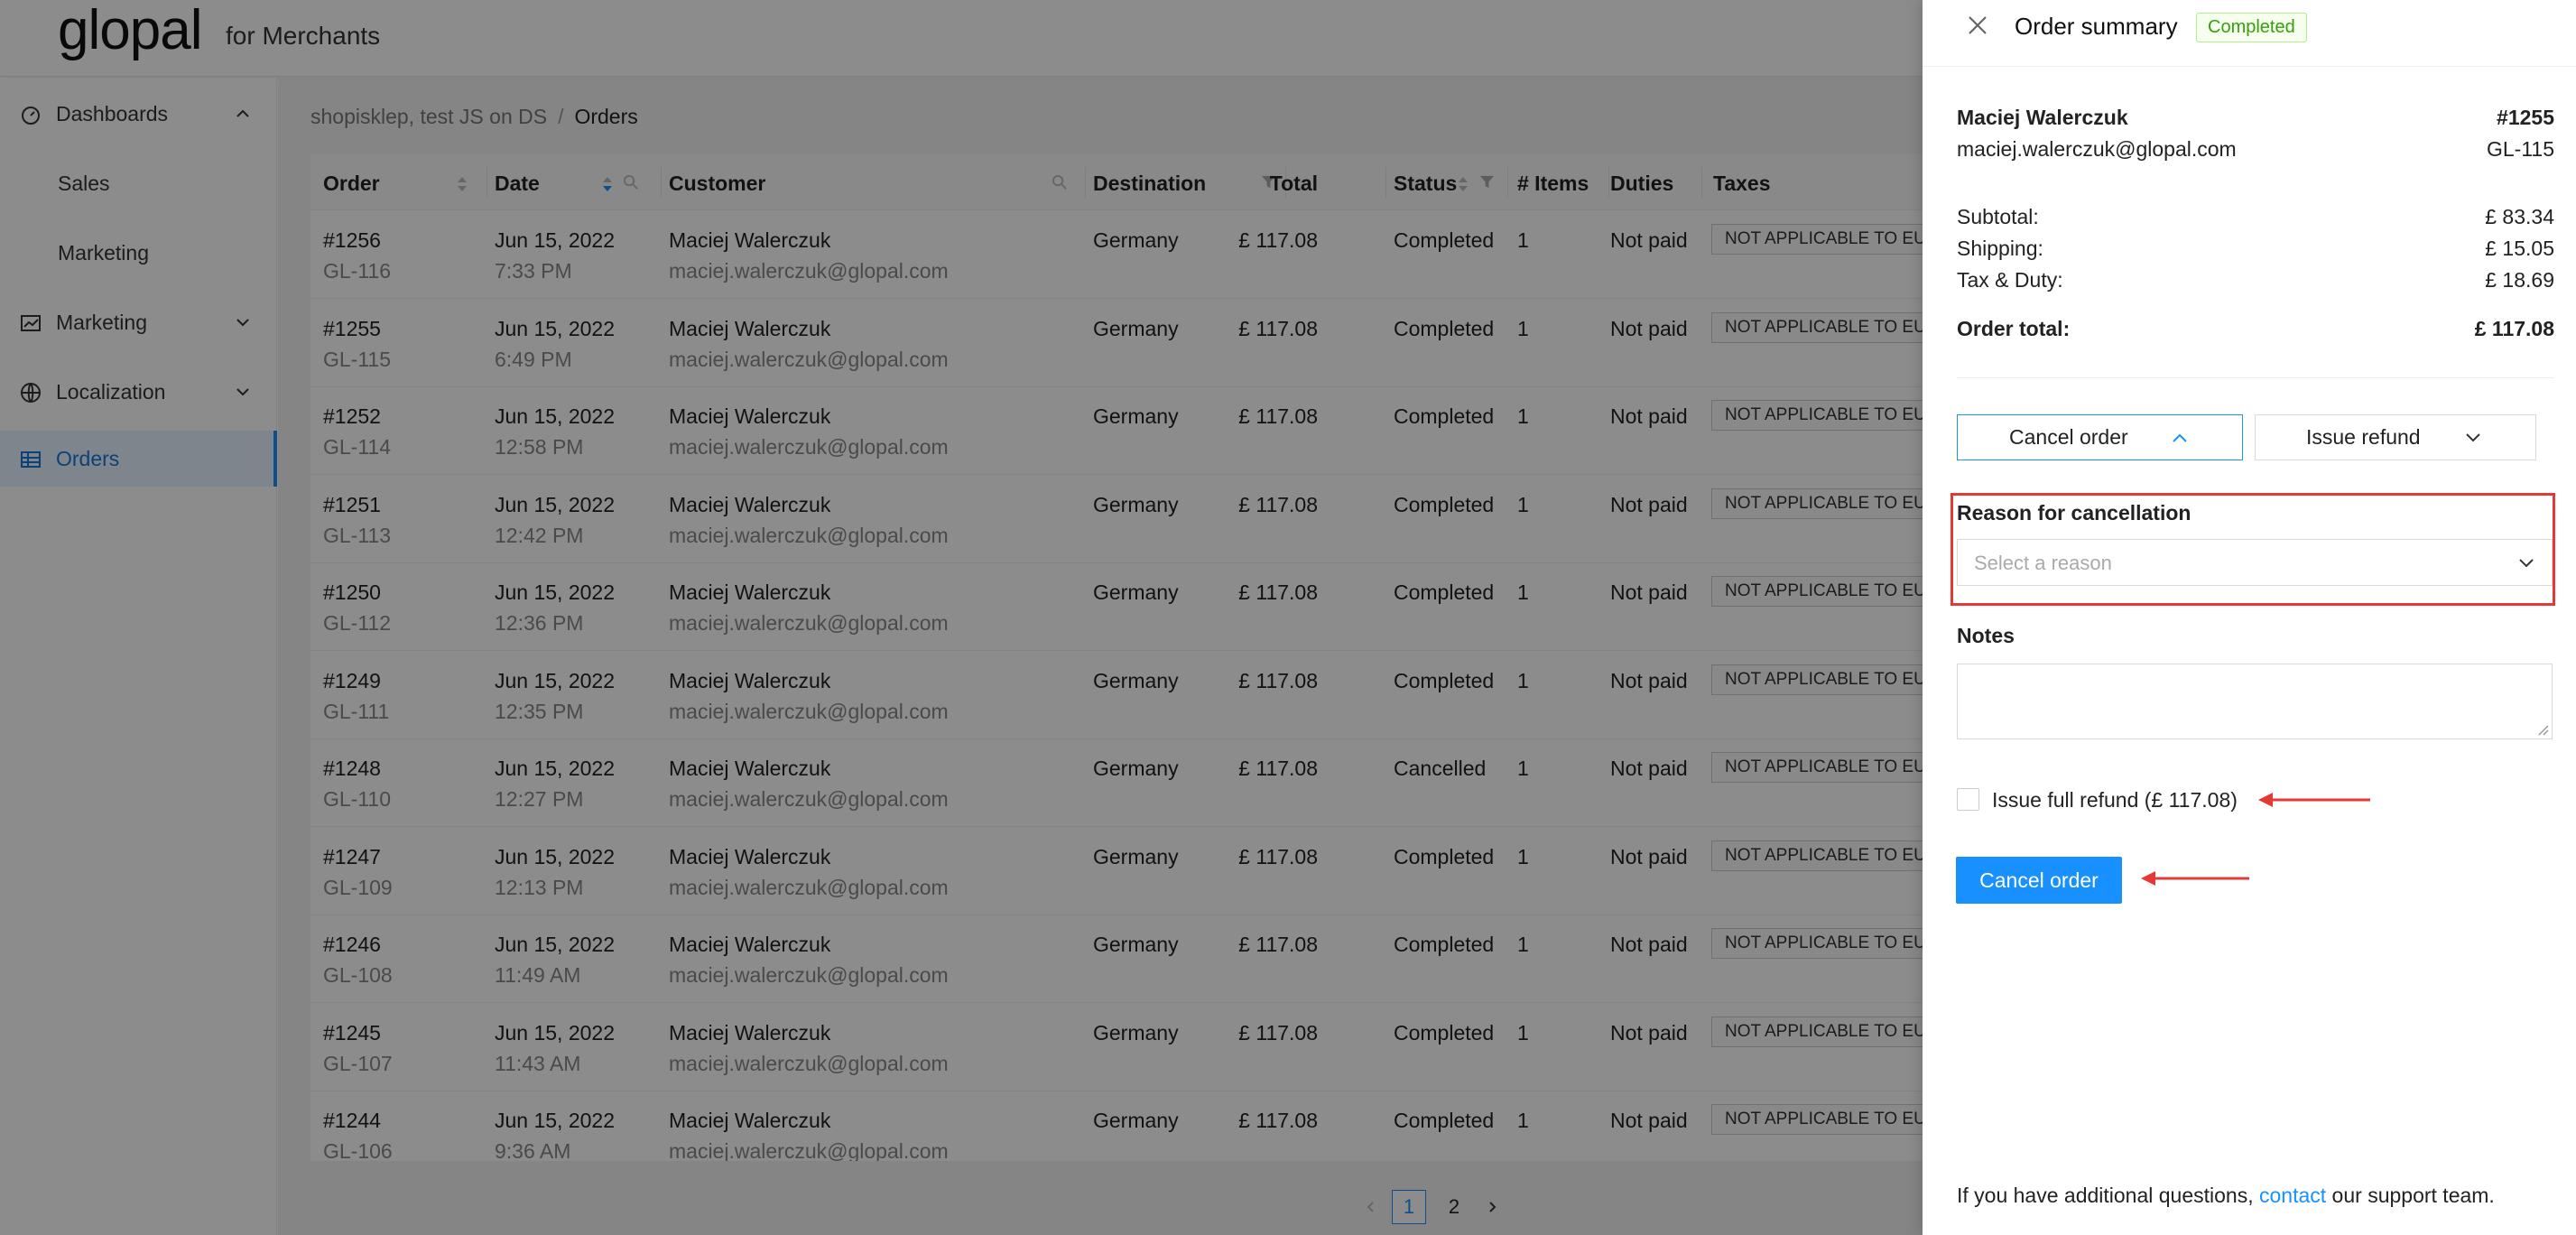  Describe the element at coordinates (2115, 800) in the screenshot. I see `full-refund-label: Issue full refund (£ 117.08)` at that location.